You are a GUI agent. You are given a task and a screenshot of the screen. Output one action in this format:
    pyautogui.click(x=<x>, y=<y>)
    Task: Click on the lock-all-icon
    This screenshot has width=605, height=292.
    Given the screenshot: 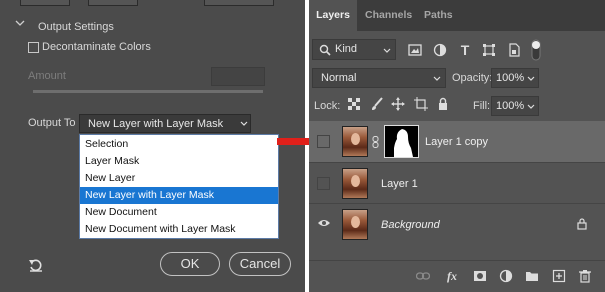 What is the action you would take?
    pyautogui.click(x=443, y=104)
    